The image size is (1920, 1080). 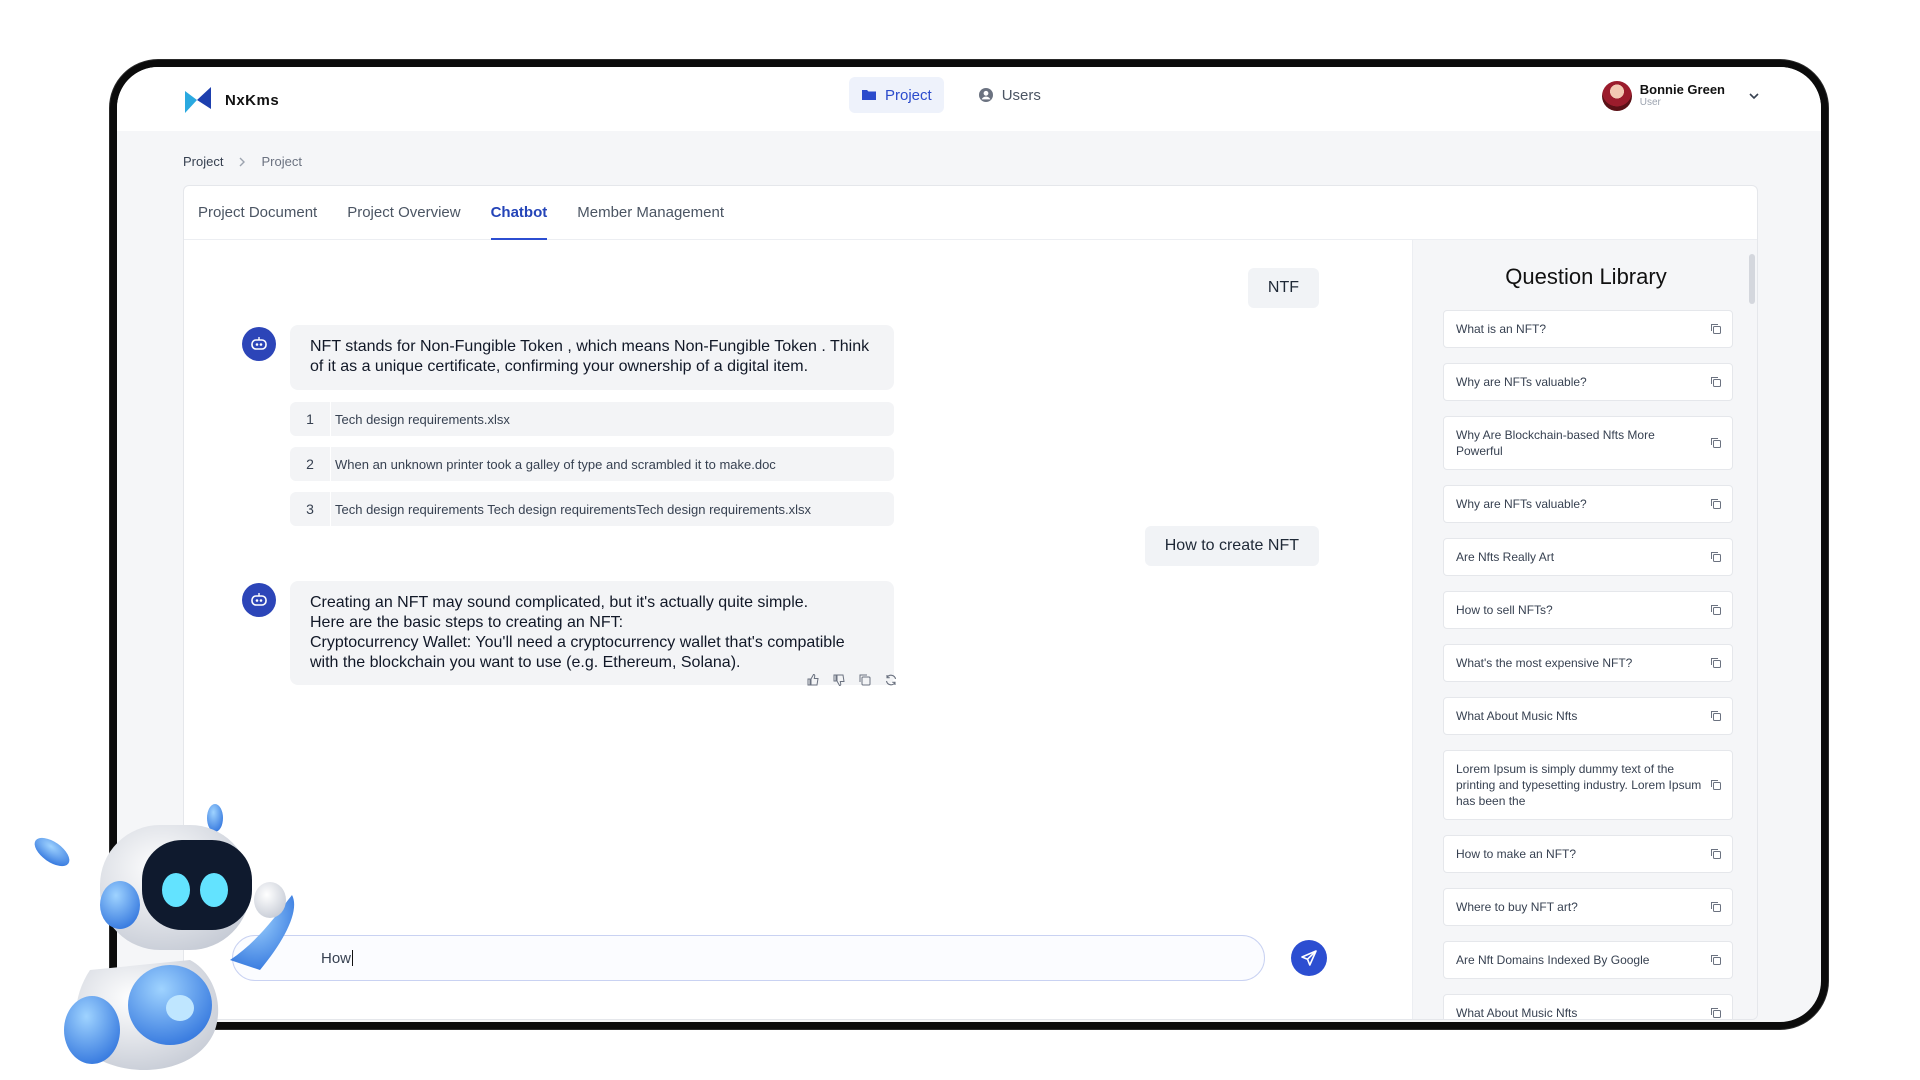 I want to click on tab-project-overview: Project Overview, so click(x=403, y=212).